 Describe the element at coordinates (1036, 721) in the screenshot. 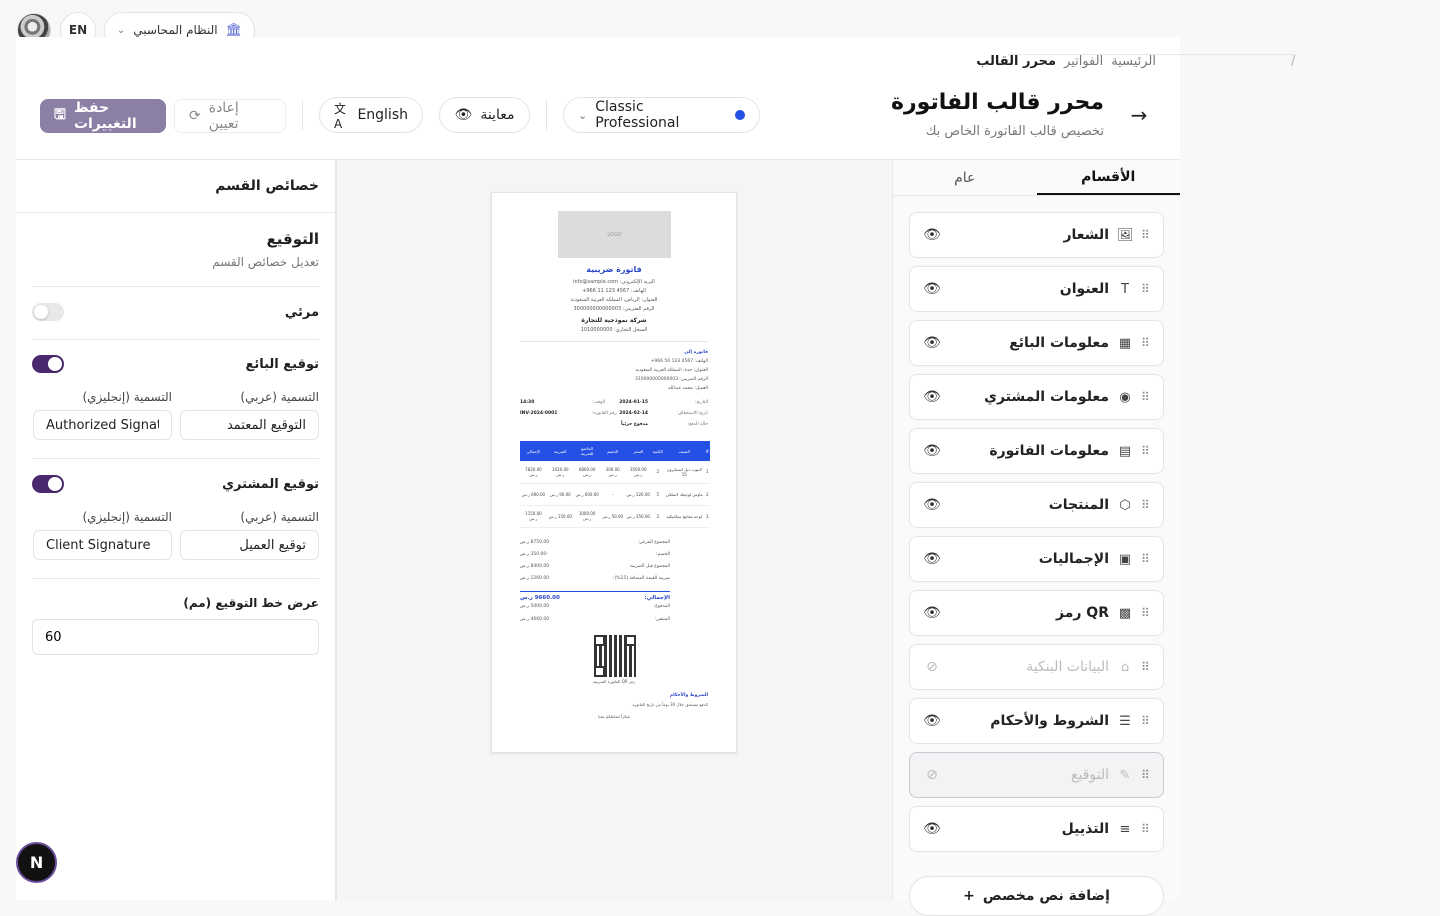

I see `section-item: 👁 الشروط والأحكام ☰ ⠿` at that location.